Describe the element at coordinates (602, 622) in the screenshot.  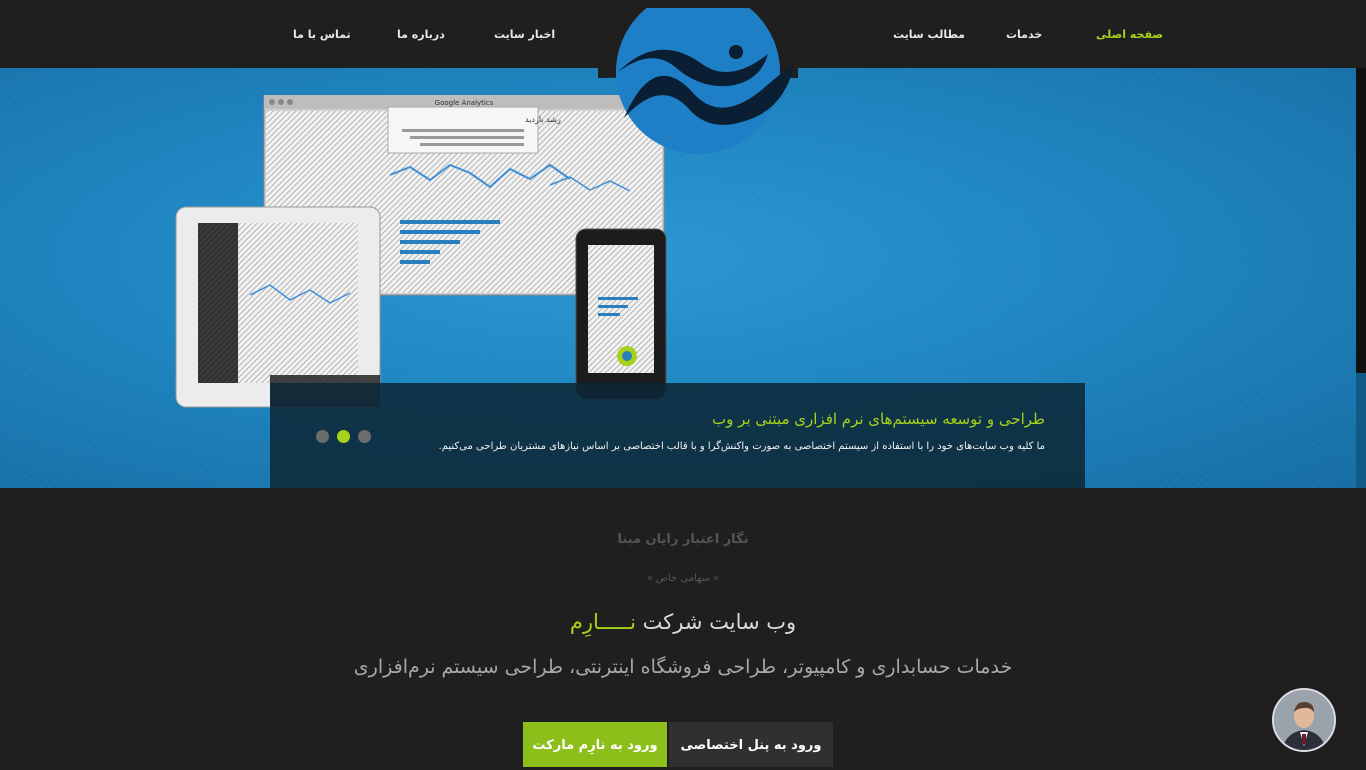
I see `brand-name: نـــــارِم` at that location.